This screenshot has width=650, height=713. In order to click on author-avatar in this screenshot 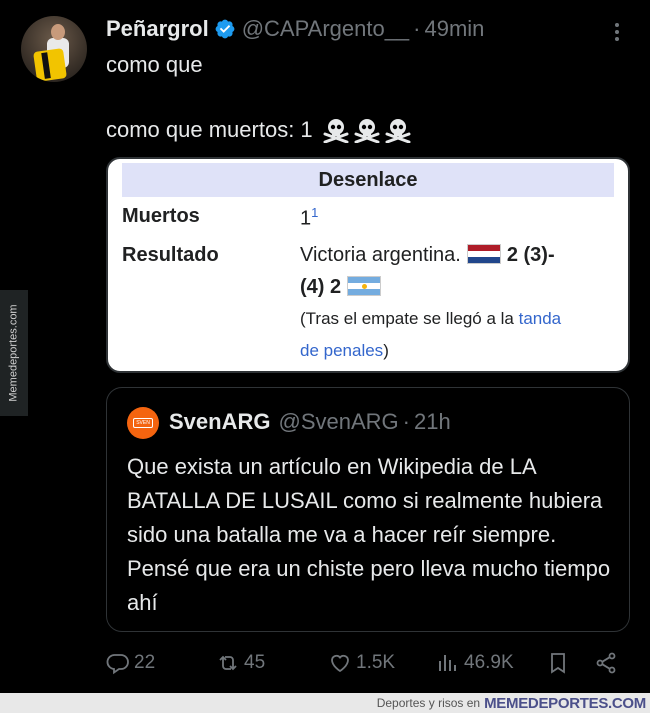, I will do `click(54, 49)`.